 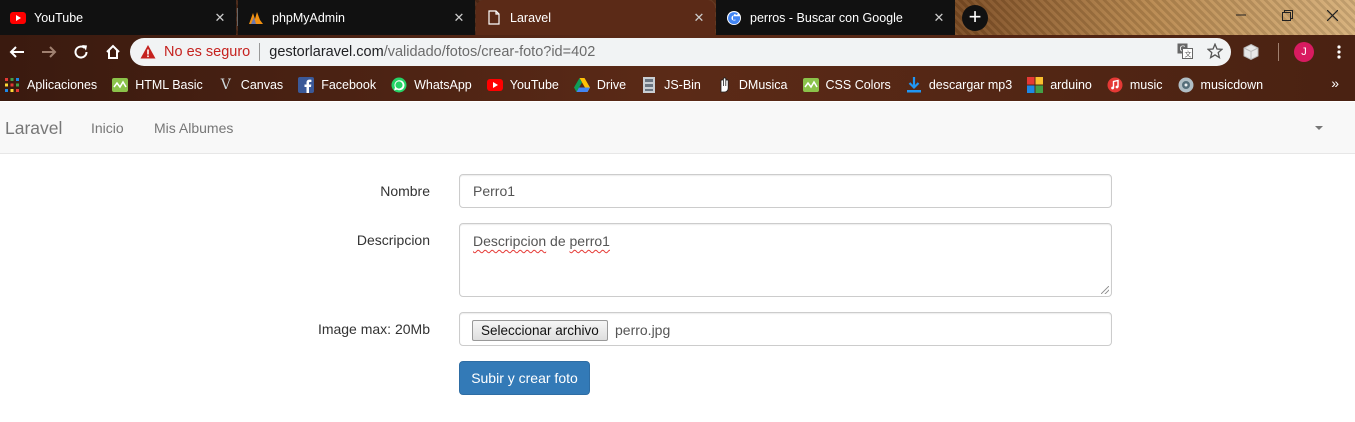 I want to click on apps-grid-icon, so click(x=12, y=85).